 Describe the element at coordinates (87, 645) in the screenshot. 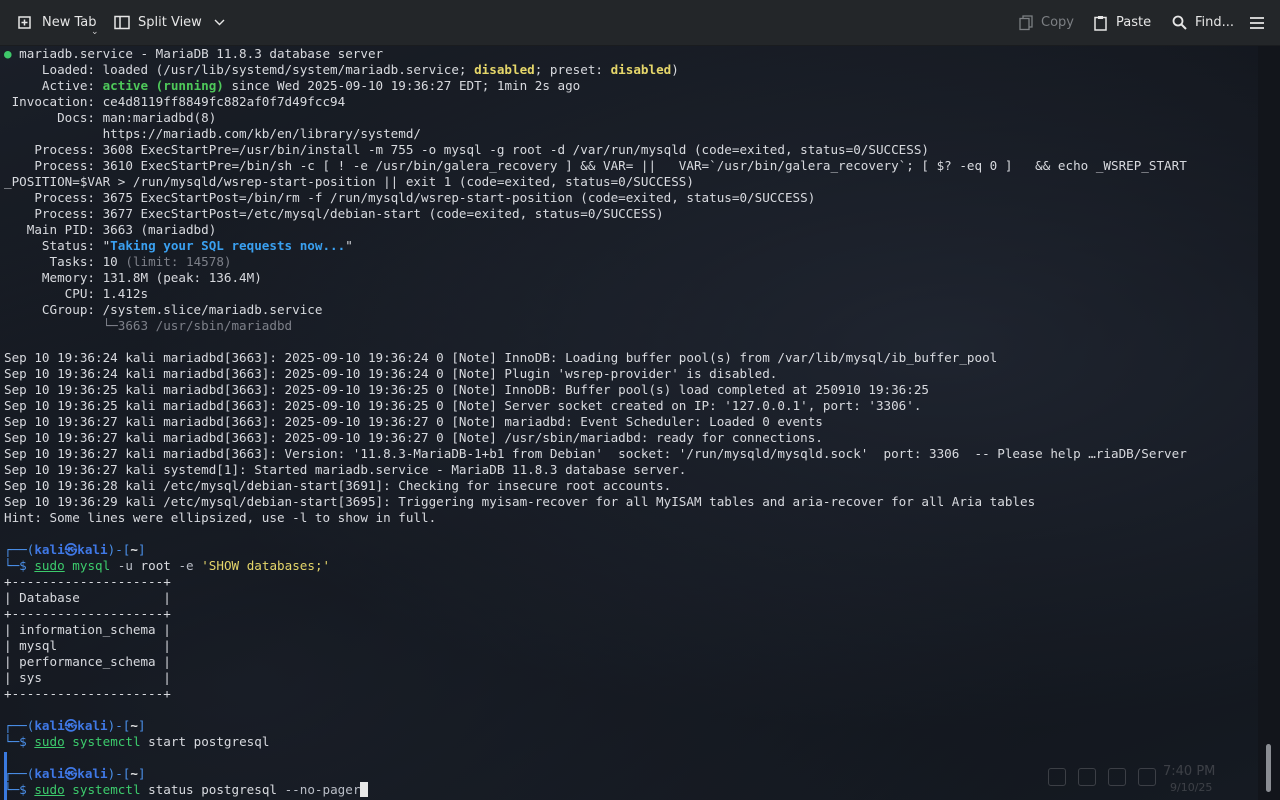

I see `table-row: | mysql |` at that location.